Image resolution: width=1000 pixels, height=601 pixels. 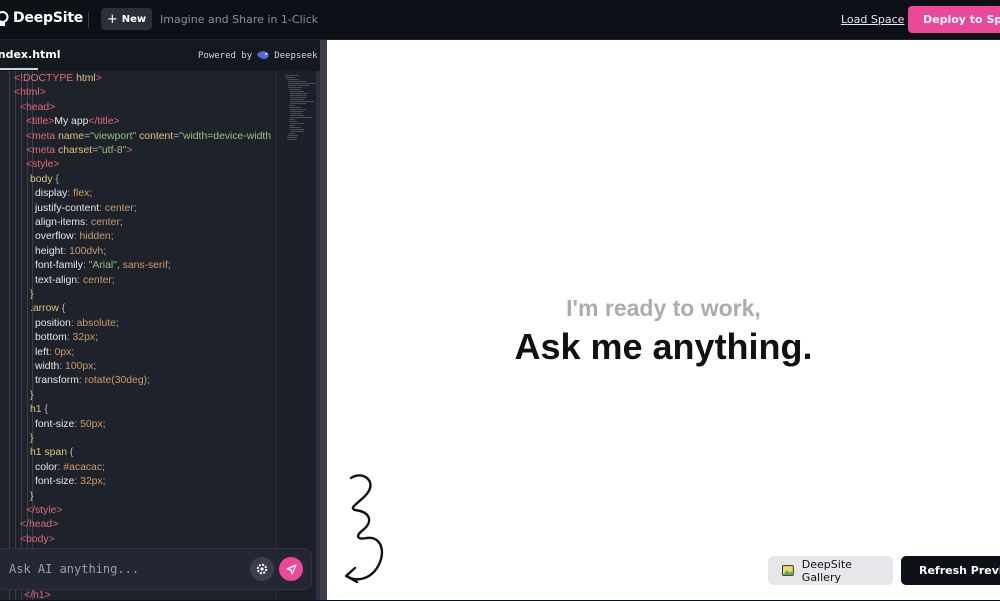 What do you see at coordinates (262, 569) in the screenshot?
I see `settings-button` at bounding box center [262, 569].